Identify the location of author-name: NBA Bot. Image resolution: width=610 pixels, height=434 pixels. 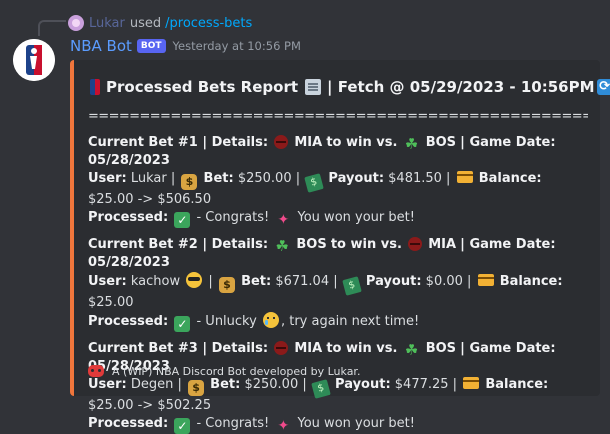
(101, 46).